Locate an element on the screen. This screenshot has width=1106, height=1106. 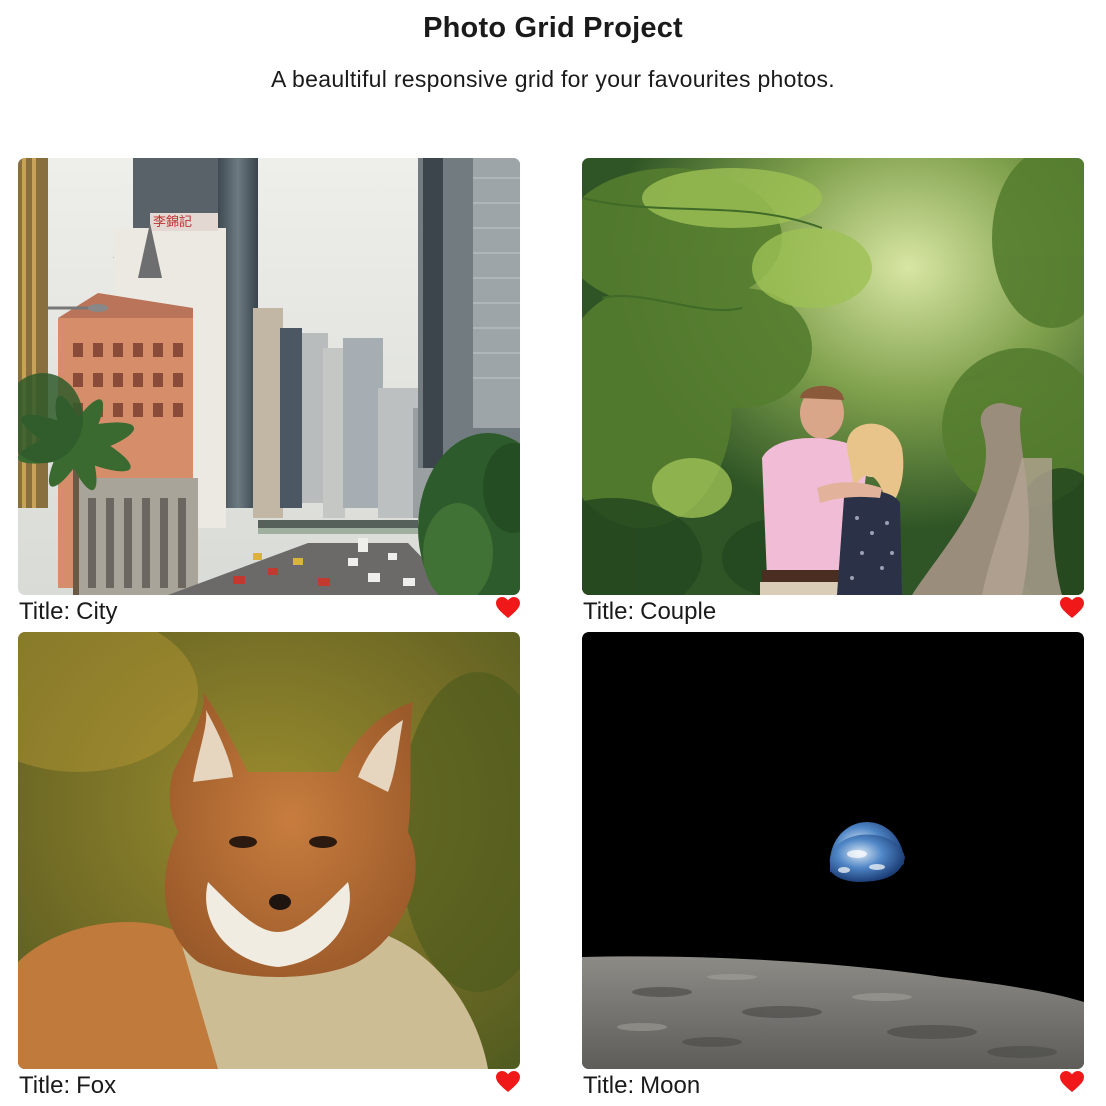
photo-title: Title: Fox is located at coordinates (67, 1086).